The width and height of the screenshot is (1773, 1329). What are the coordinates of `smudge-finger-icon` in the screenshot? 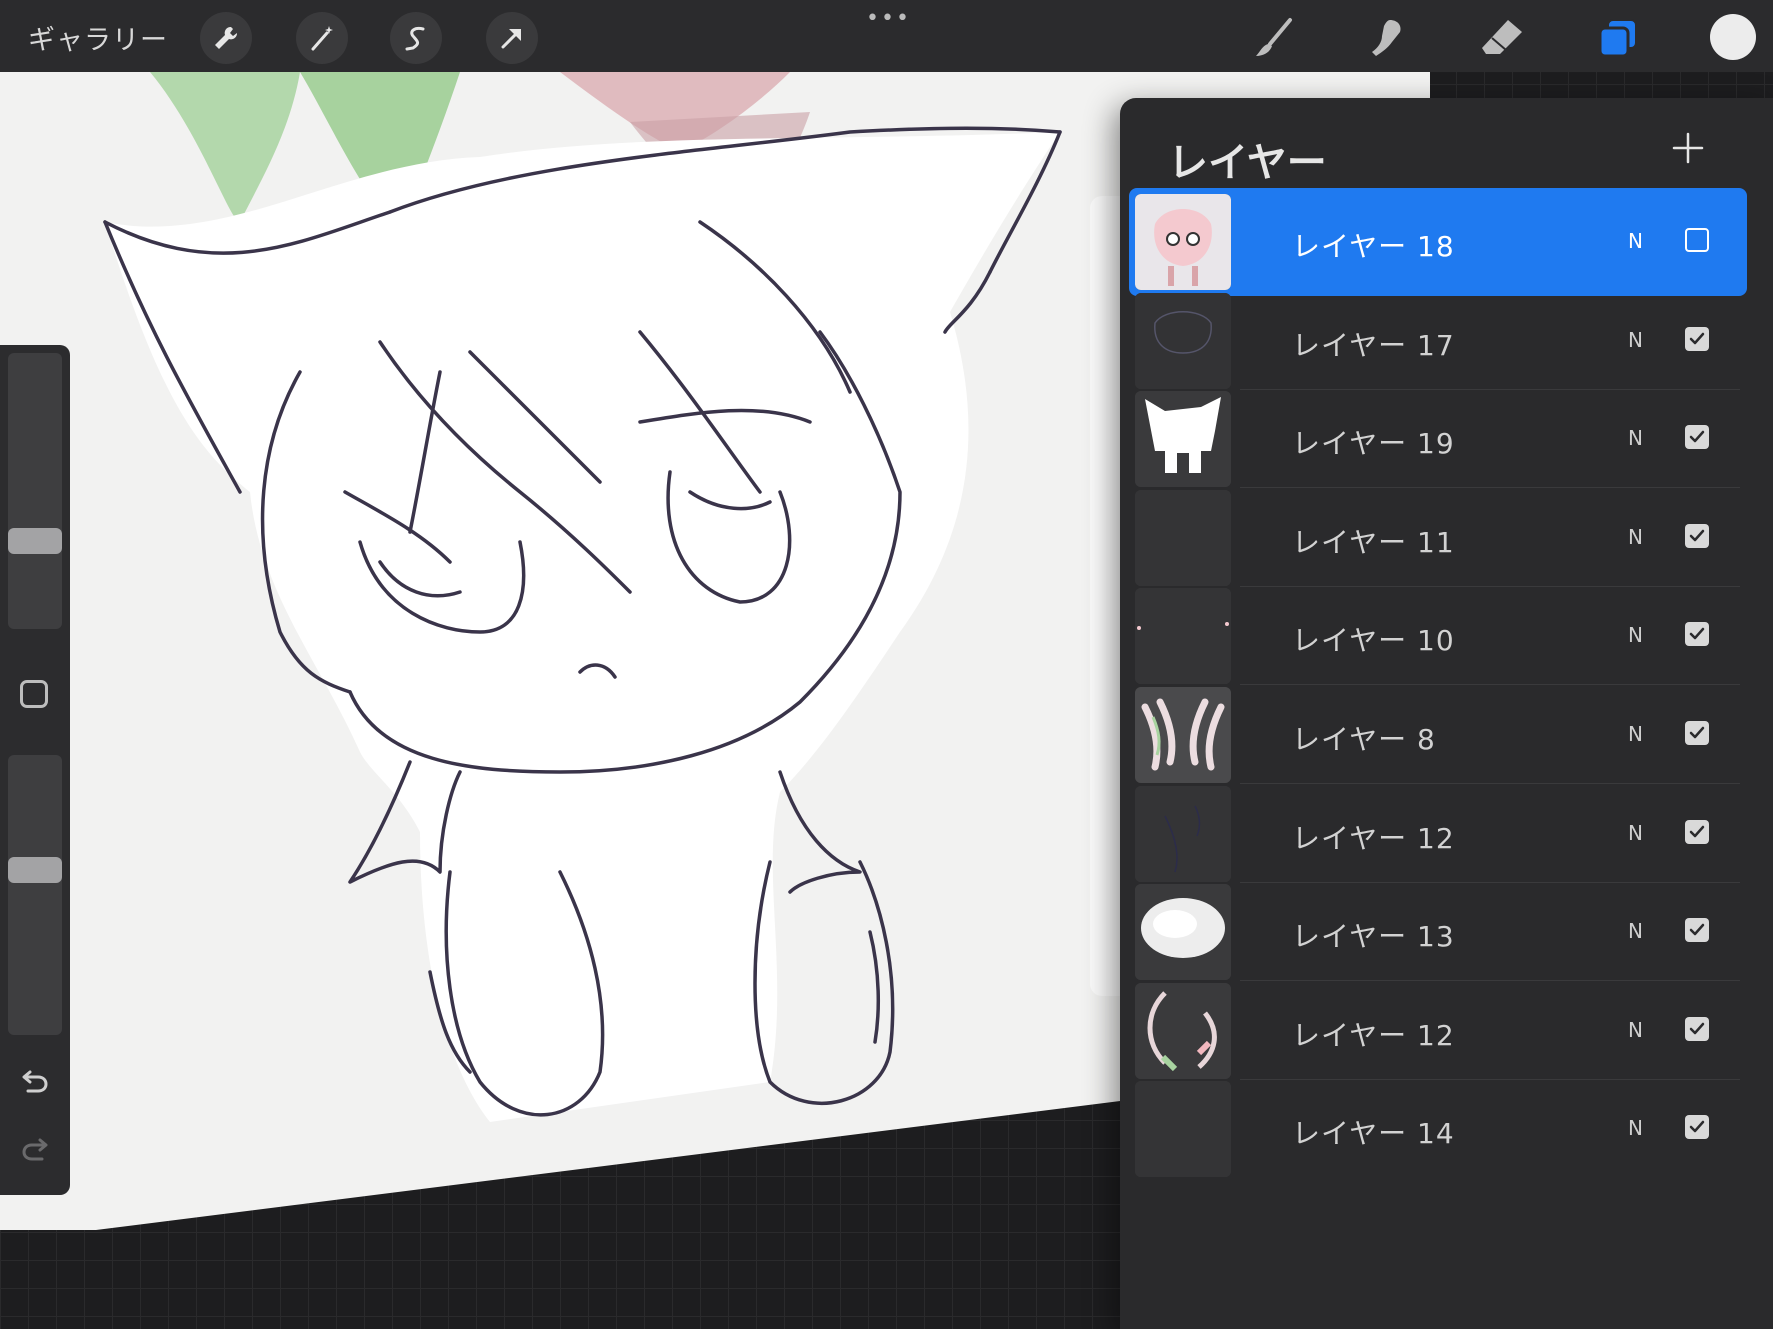 It's located at (1386, 38).